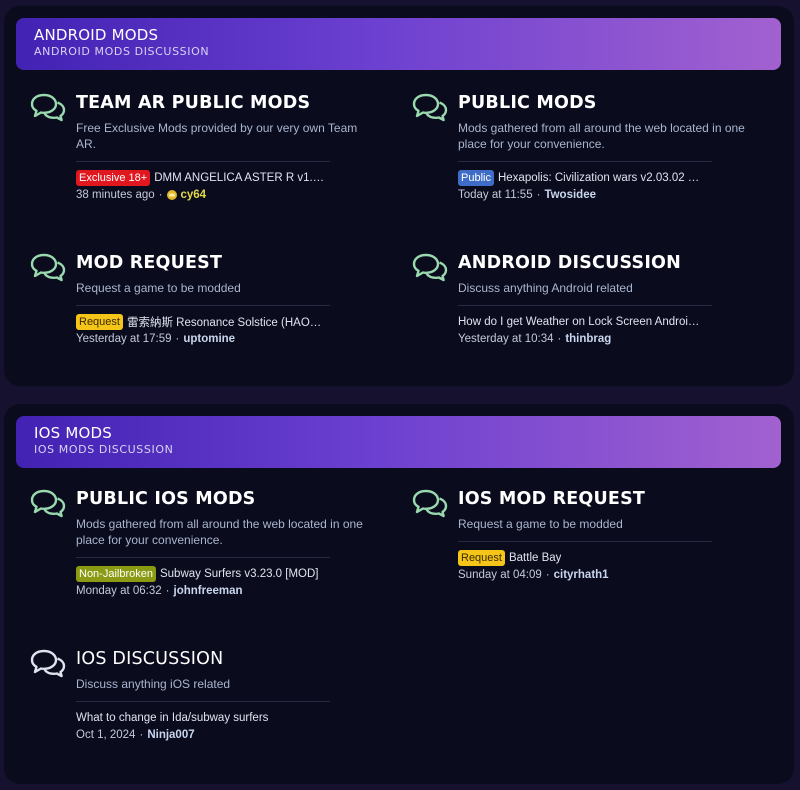 This screenshot has height=790, width=800. Describe the element at coordinates (500, 575) in the screenshot. I see `latest-thread-time: Sunday at 04:09` at that location.